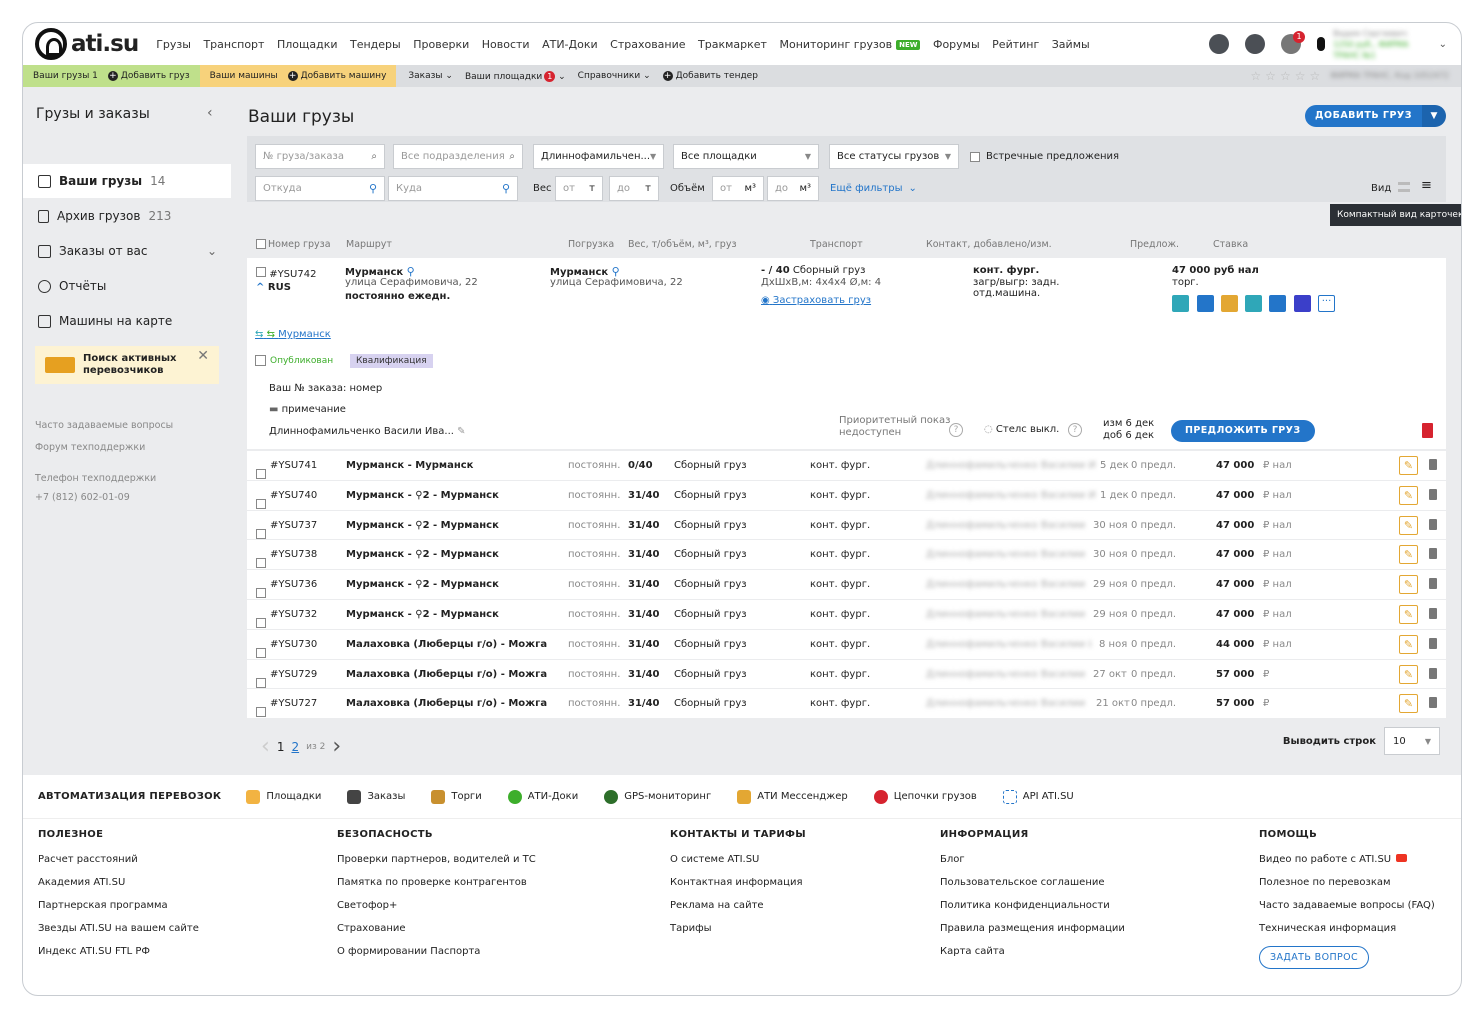 Image resolution: width=1484 pixels, height=1018 pixels. I want to click on refresh-icon, so click(1180, 303).